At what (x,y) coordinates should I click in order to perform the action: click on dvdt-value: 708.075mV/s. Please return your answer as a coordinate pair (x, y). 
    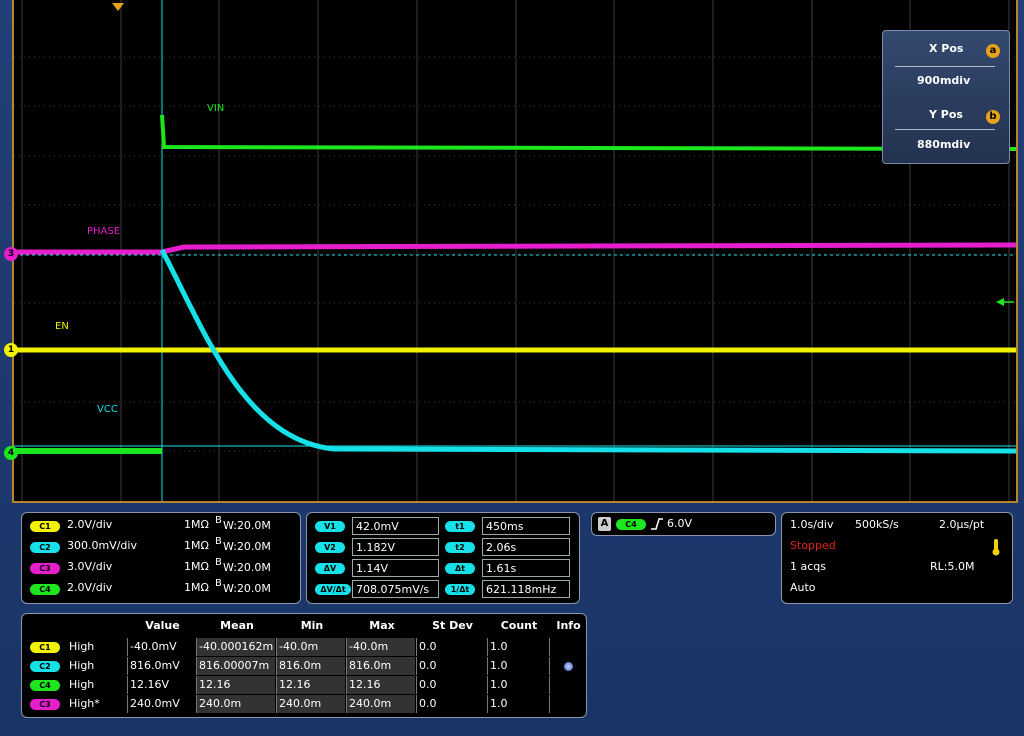
    Looking at the image, I should click on (395, 589).